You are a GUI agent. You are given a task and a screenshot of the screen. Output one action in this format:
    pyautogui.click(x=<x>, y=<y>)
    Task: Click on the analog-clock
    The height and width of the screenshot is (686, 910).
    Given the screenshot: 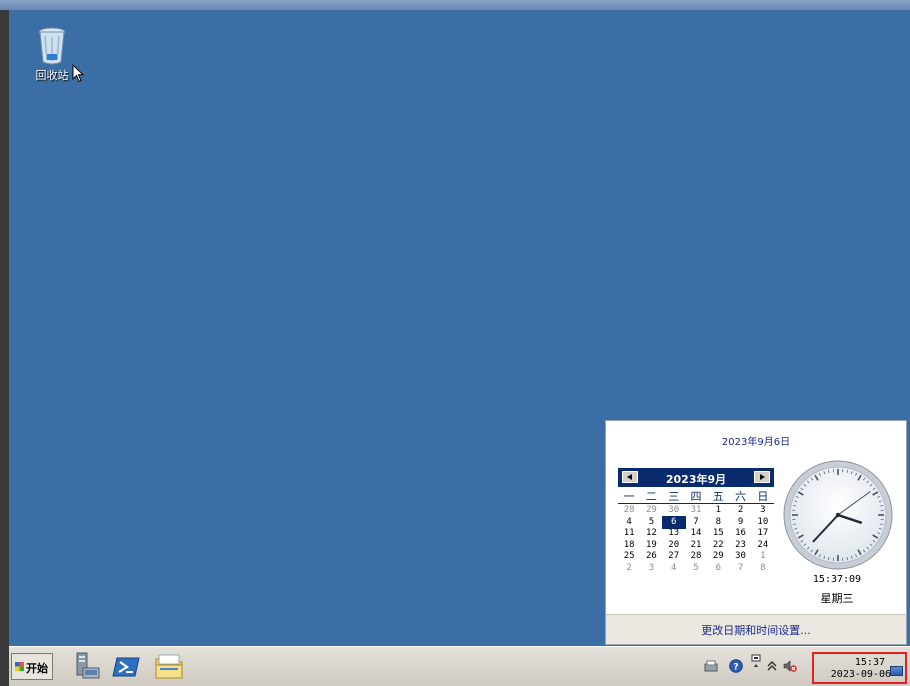 What is the action you would take?
    pyautogui.click(x=838, y=515)
    